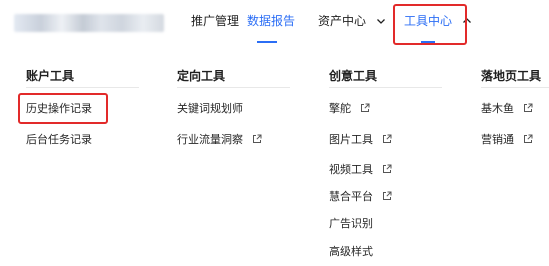  I want to click on menu-item-jimuyu: 基木鱼, so click(507, 109).